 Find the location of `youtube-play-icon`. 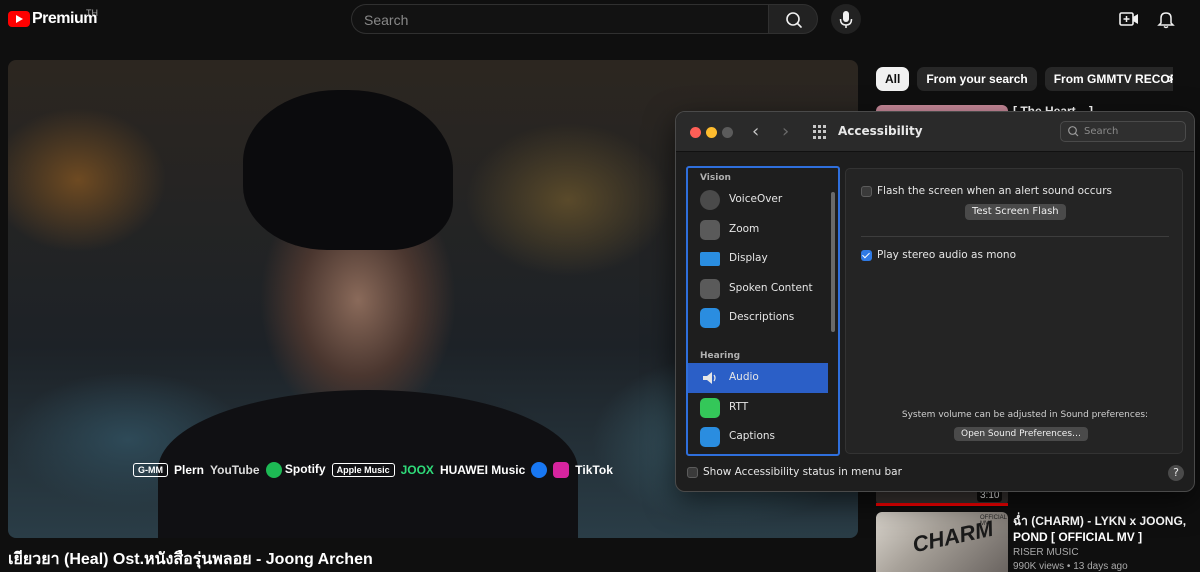

youtube-play-icon is located at coordinates (19, 19).